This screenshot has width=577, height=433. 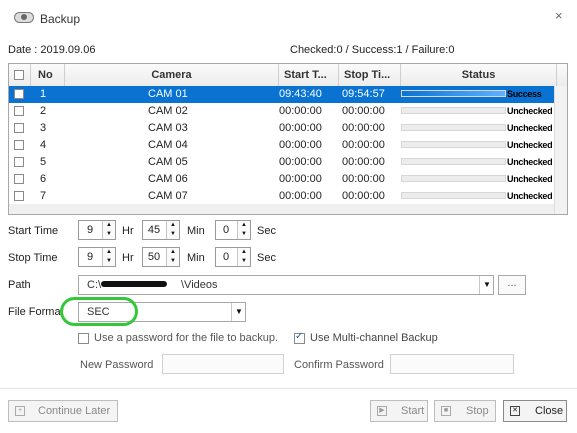 What do you see at coordinates (48, 75) in the screenshot?
I see `column-header-no: No` at bounding box center [48, 75].